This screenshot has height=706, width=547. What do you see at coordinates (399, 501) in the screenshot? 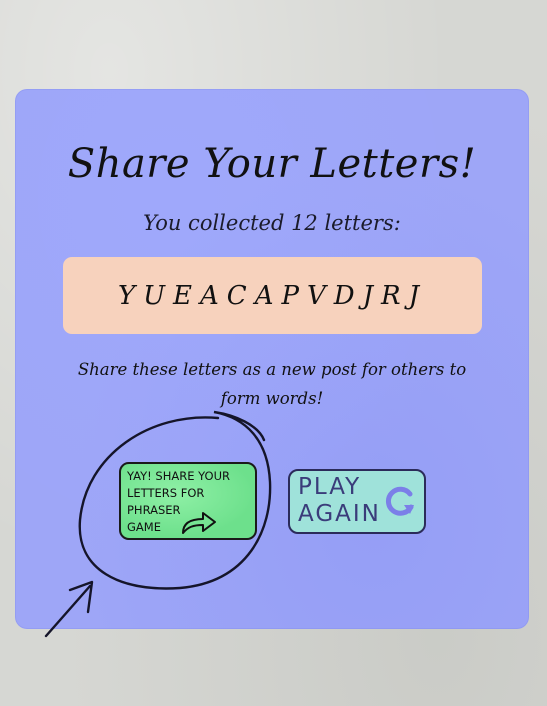
I see `replay-icon` at bounding box center [399, 501].